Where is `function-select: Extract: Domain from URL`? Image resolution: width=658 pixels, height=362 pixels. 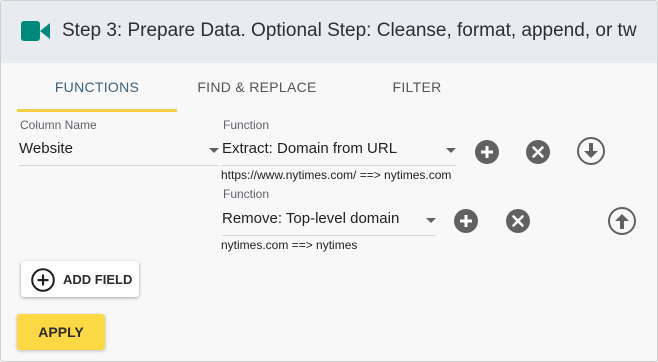
function-select: Extract: Domain from URL is located at coordinates (339, 151).